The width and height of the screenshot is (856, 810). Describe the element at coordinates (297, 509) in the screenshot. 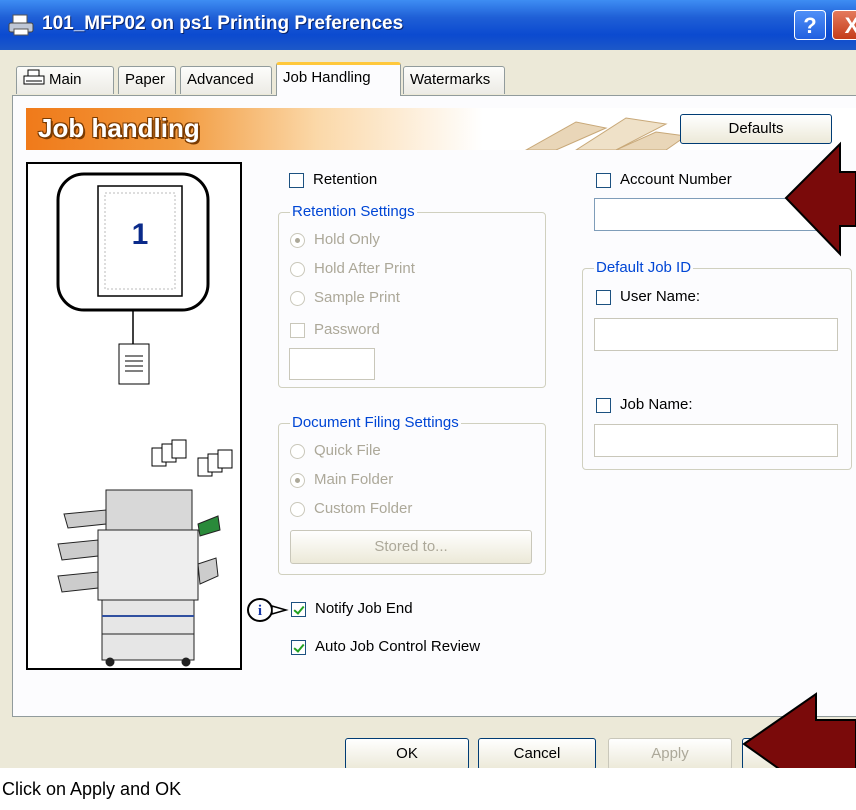

I see `custom-folder-radio` at that location.